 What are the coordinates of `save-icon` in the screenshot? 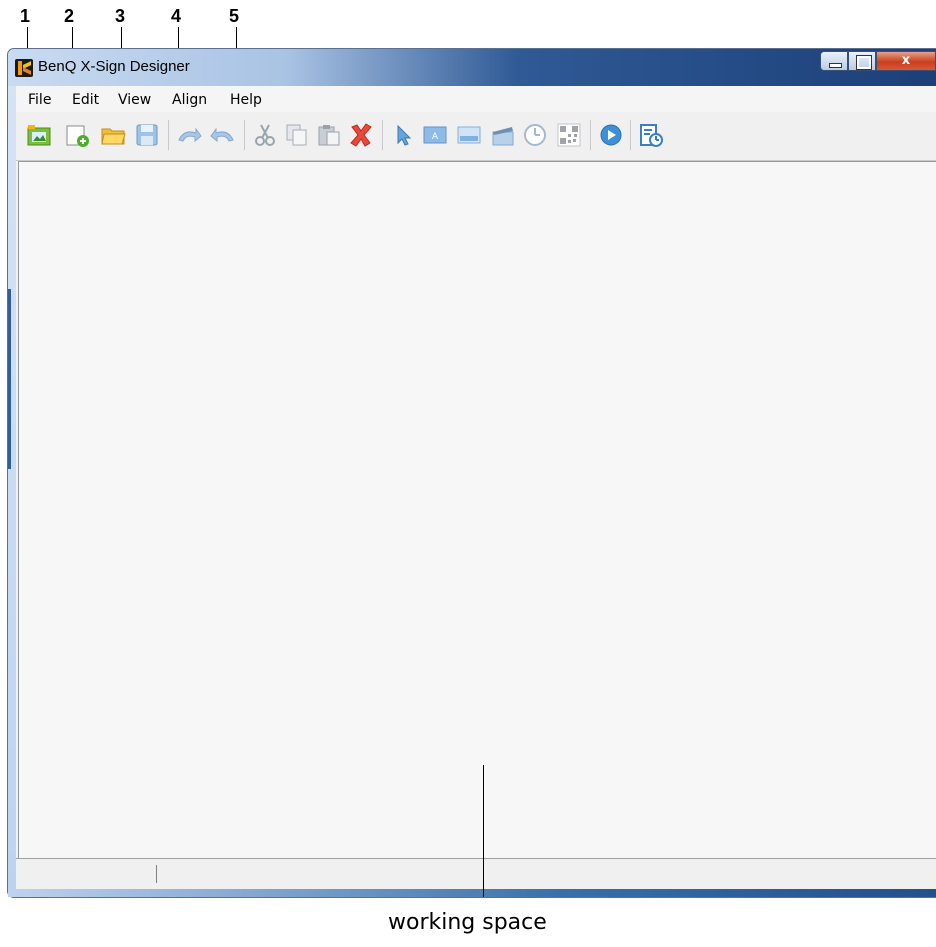 It's located at (147, 135).